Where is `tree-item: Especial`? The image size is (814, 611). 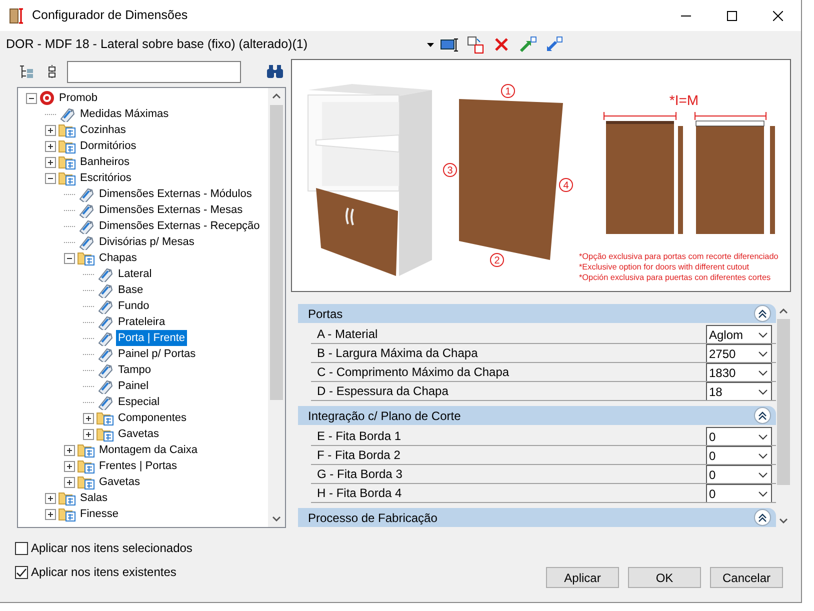
tree-item: Especial is located at coordinates (139, 402).